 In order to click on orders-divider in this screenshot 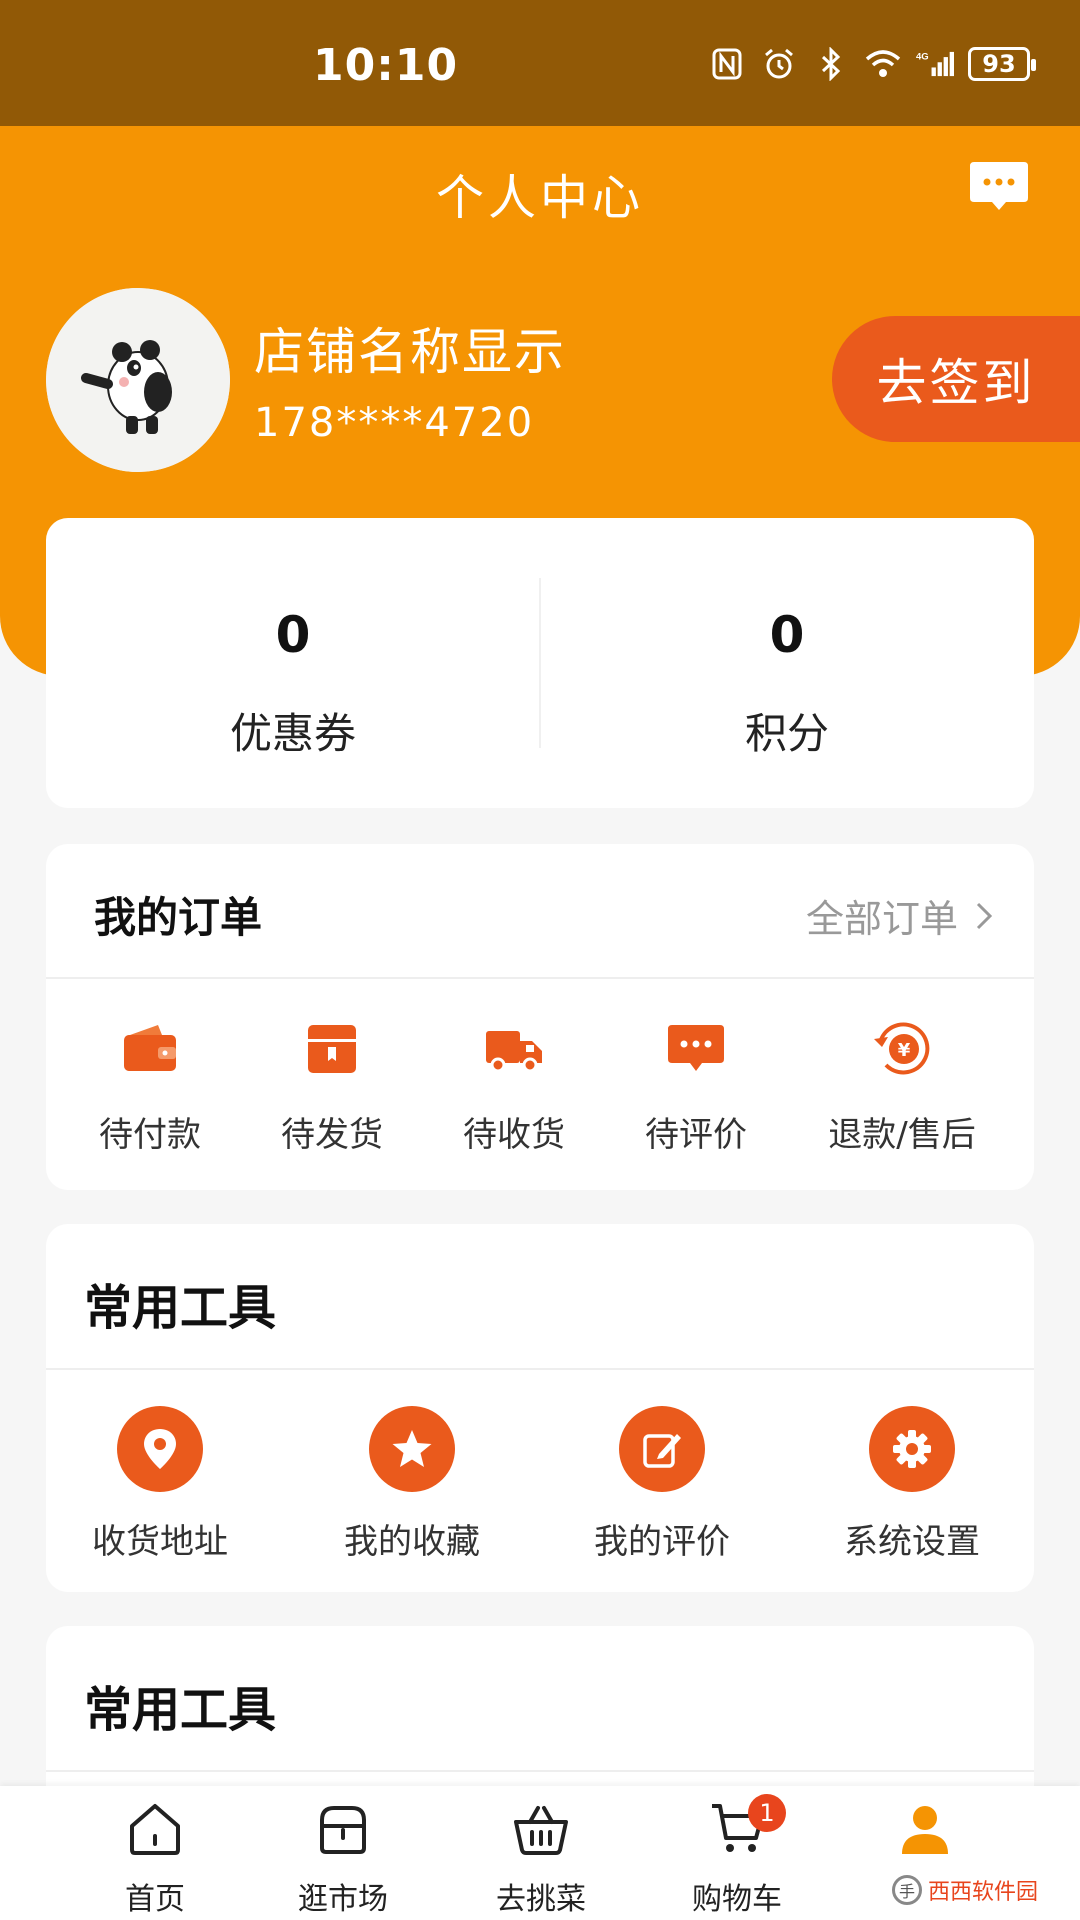, I will do `click(540, 978)`.